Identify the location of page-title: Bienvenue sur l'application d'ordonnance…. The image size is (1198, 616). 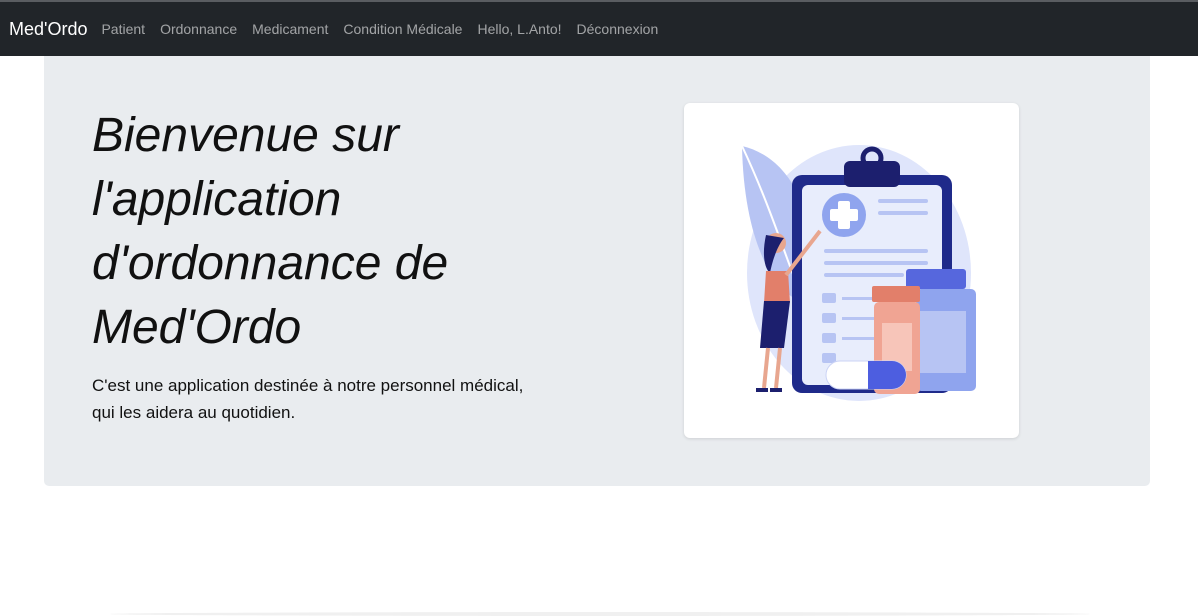
(270, 231).